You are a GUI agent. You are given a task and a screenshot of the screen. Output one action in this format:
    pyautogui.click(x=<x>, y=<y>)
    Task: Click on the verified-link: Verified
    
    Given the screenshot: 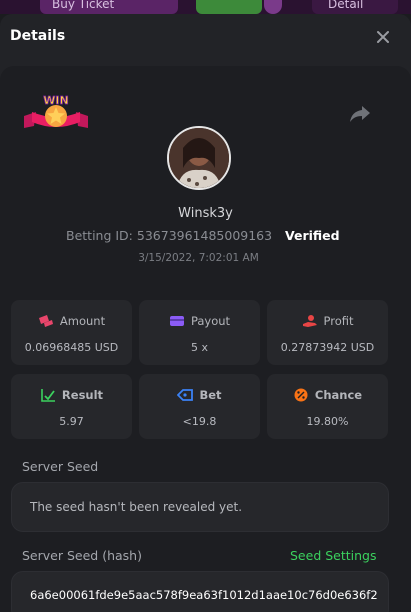 What is the action you would take?
    pyautogui.click(x=312, y=235)
    